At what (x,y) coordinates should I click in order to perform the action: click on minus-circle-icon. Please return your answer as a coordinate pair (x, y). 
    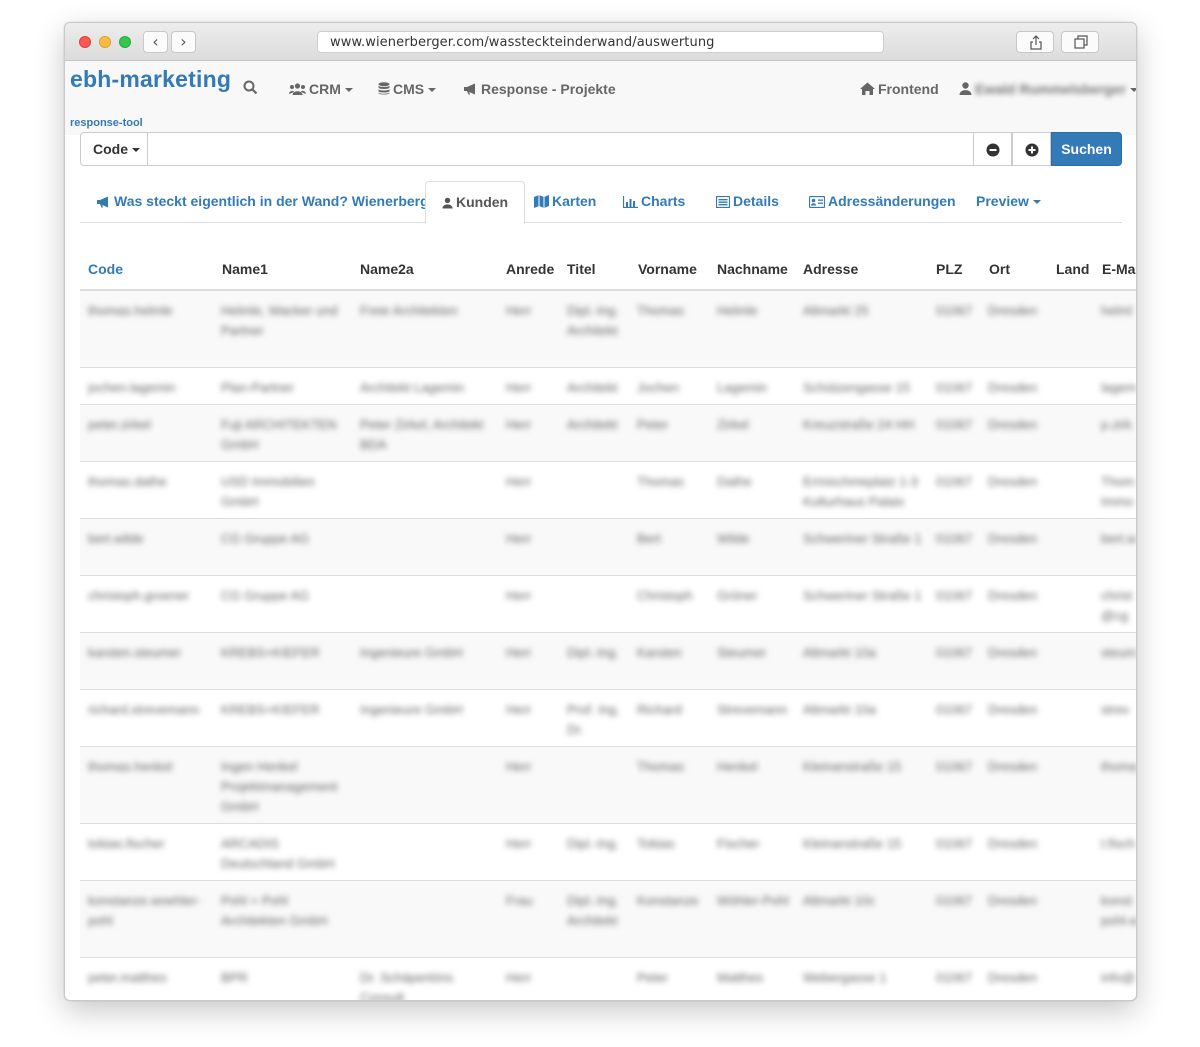
    Looking at the image, I should click on (993, 150).